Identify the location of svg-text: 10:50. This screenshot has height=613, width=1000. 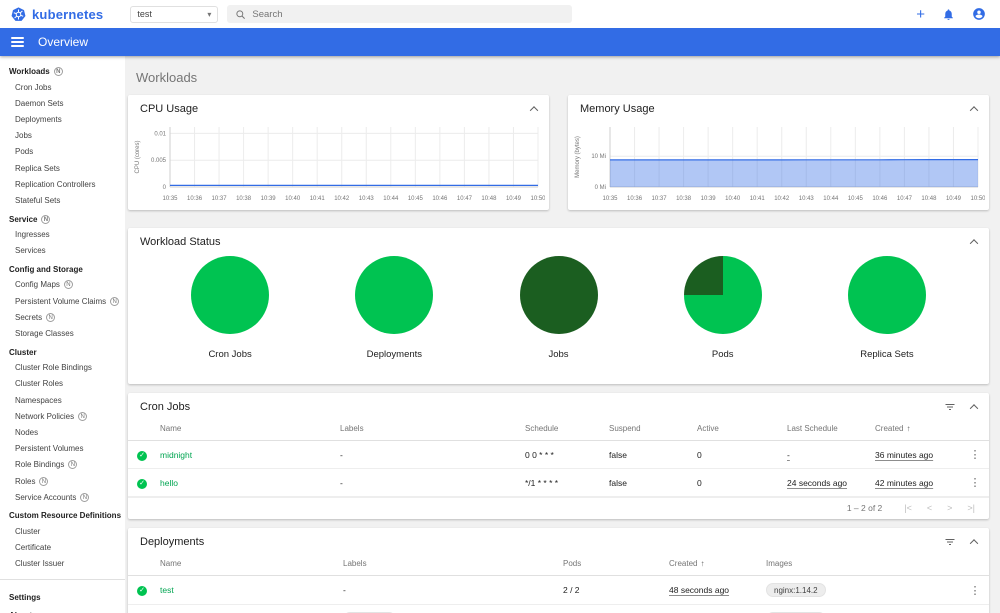
(537, 199).